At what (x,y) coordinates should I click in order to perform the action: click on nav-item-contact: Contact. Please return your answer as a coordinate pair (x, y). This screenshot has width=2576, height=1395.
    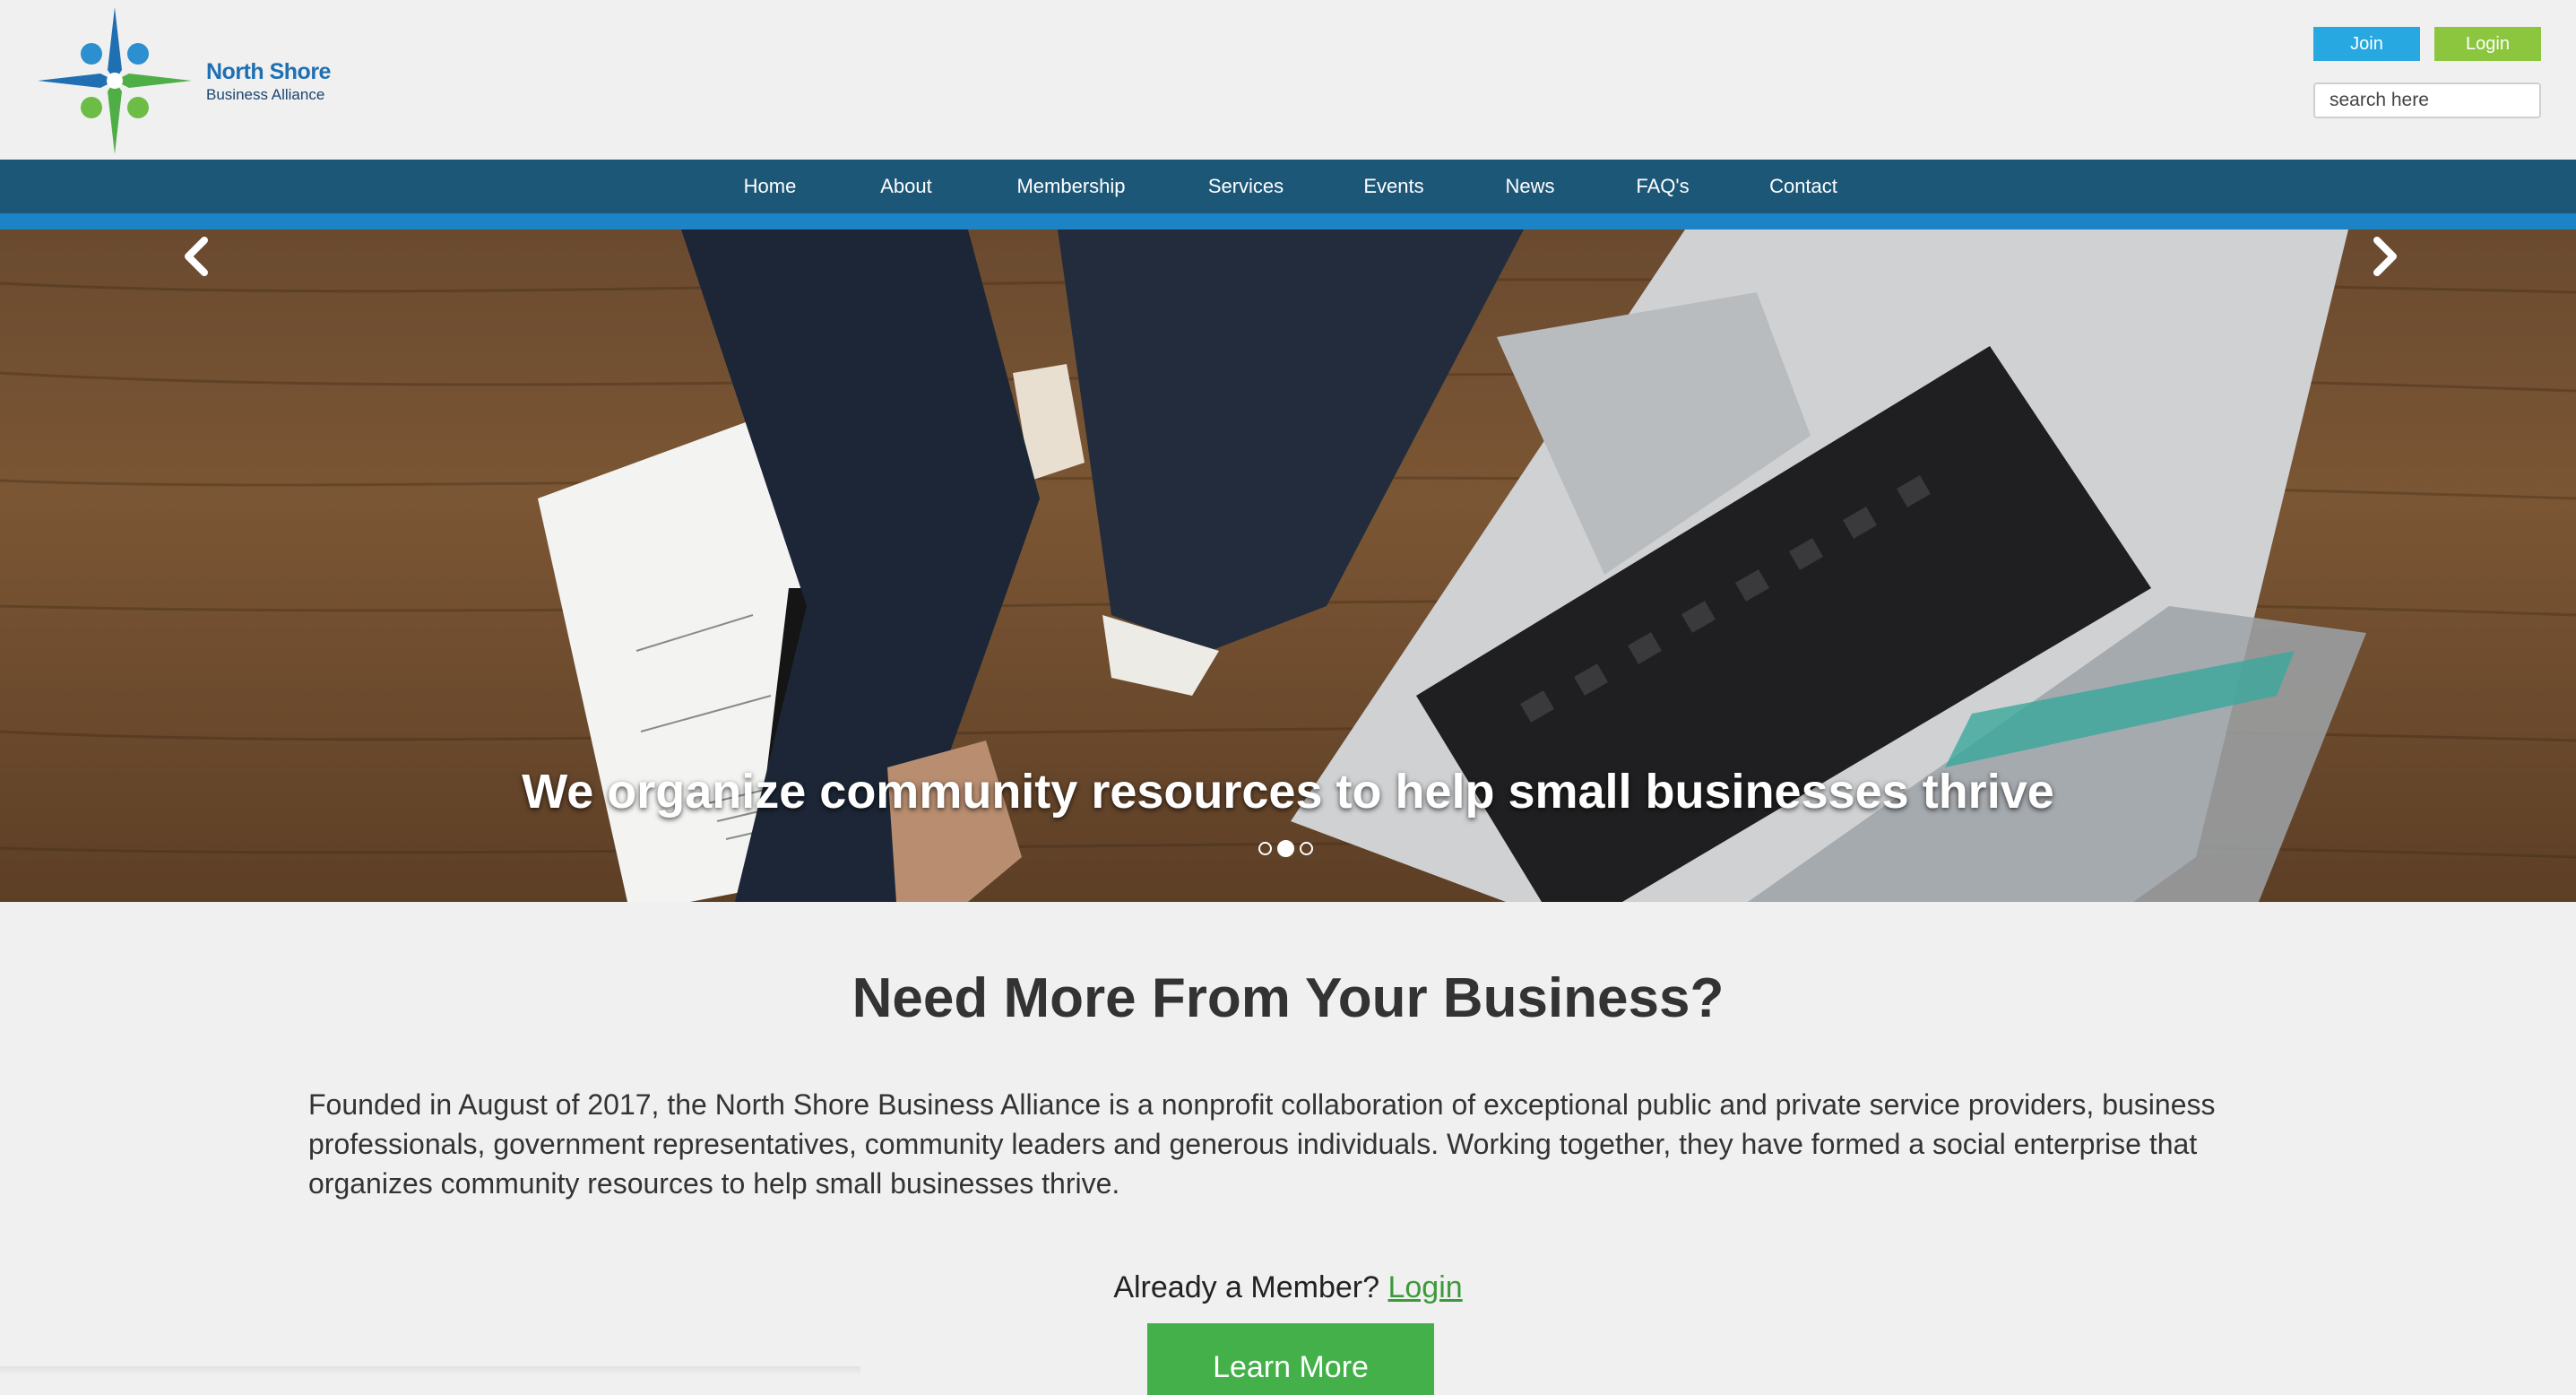
    Looking at the image, I should click on (1803, 186).